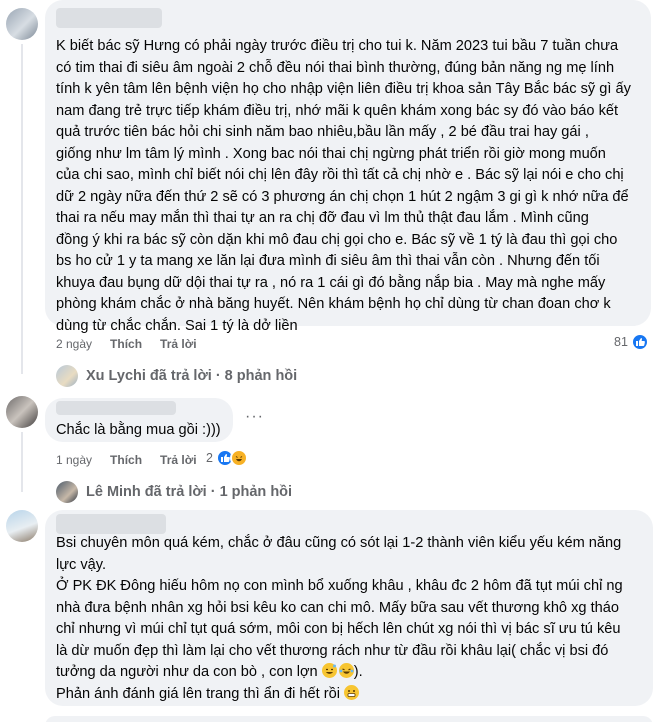  Describe the element at coordinates (138, 430) in the screenshot. I see `comment-text: Chắc là bằng mua gồi :)))` at that location.